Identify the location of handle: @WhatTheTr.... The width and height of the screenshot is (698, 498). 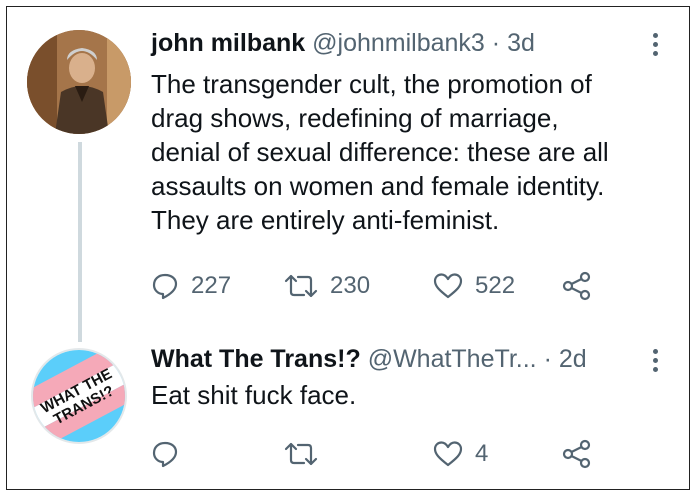
(452, 359).